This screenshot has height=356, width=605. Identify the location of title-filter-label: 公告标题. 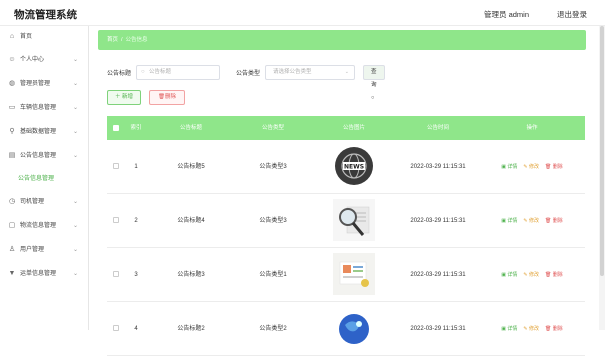
(119, 74).